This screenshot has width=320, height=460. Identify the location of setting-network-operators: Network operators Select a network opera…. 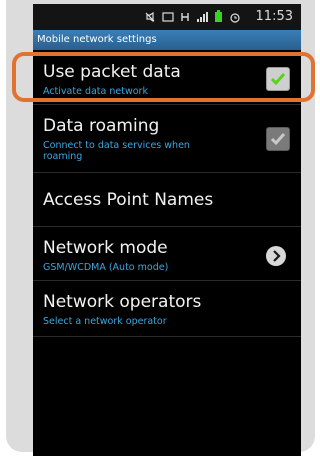
(167, 311).